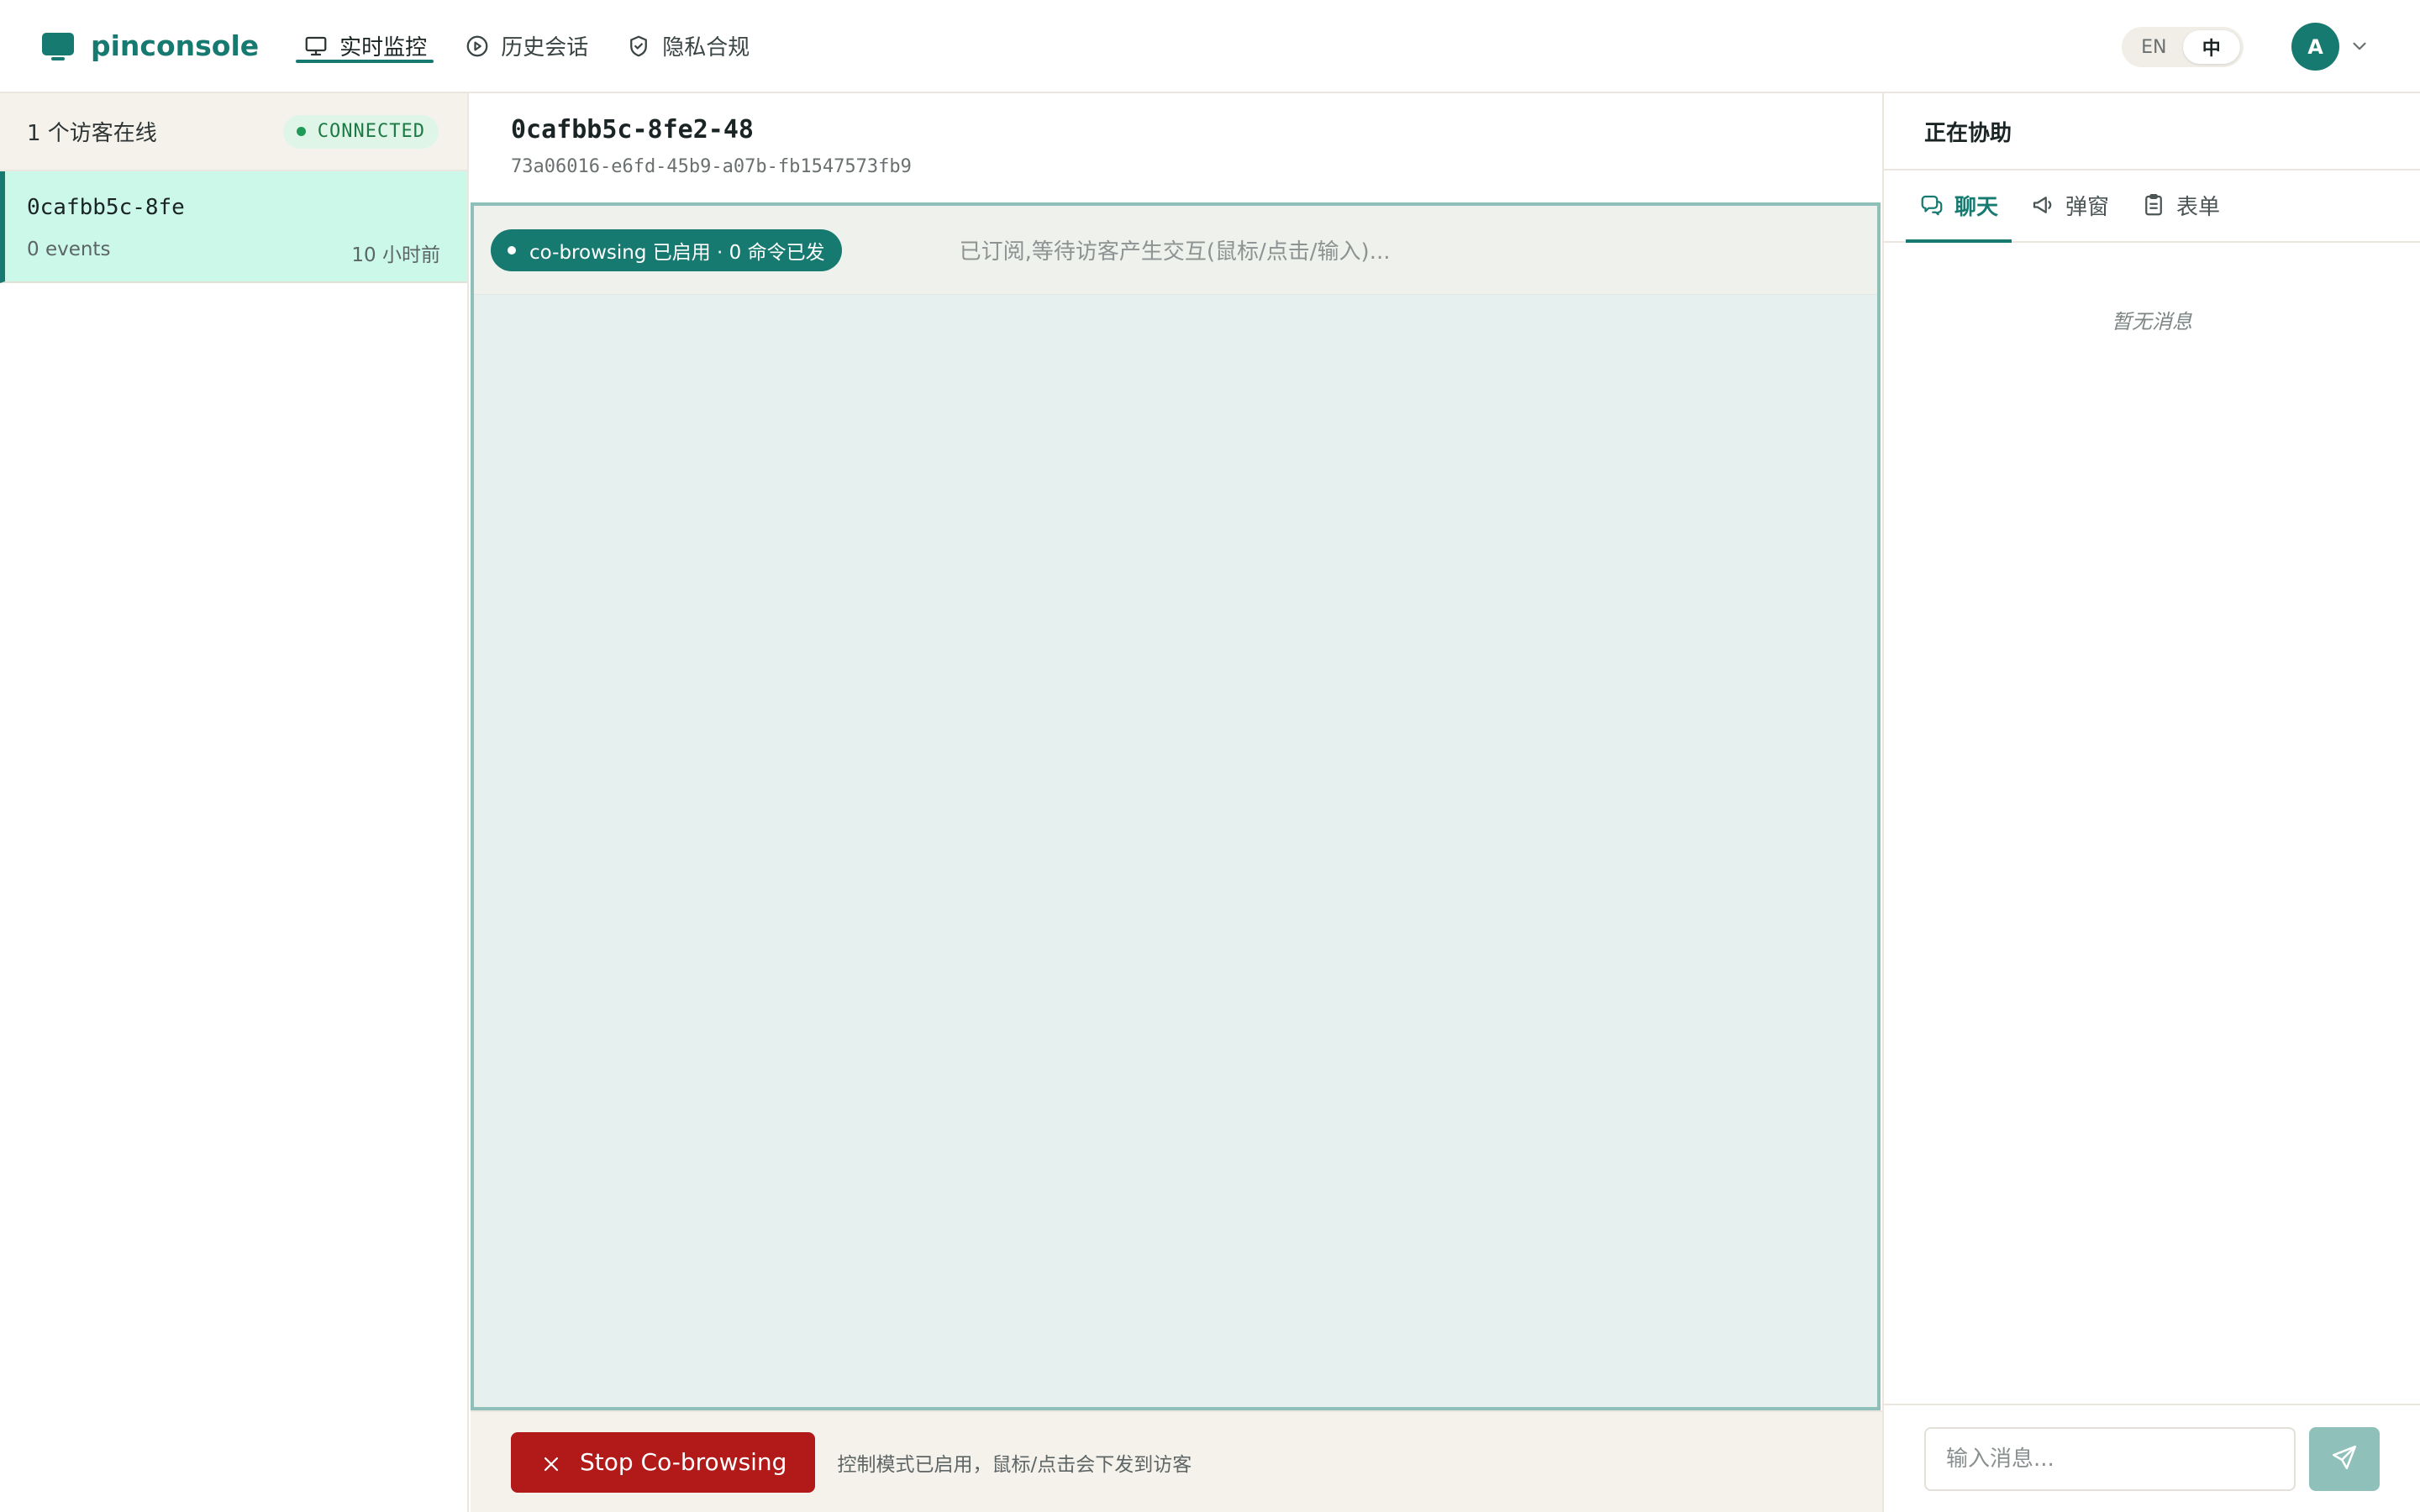  What do you see at coordinates (2359, 46) in the screenshot?
I see `chevron-down-icon` at bounding box center [2359, 46].